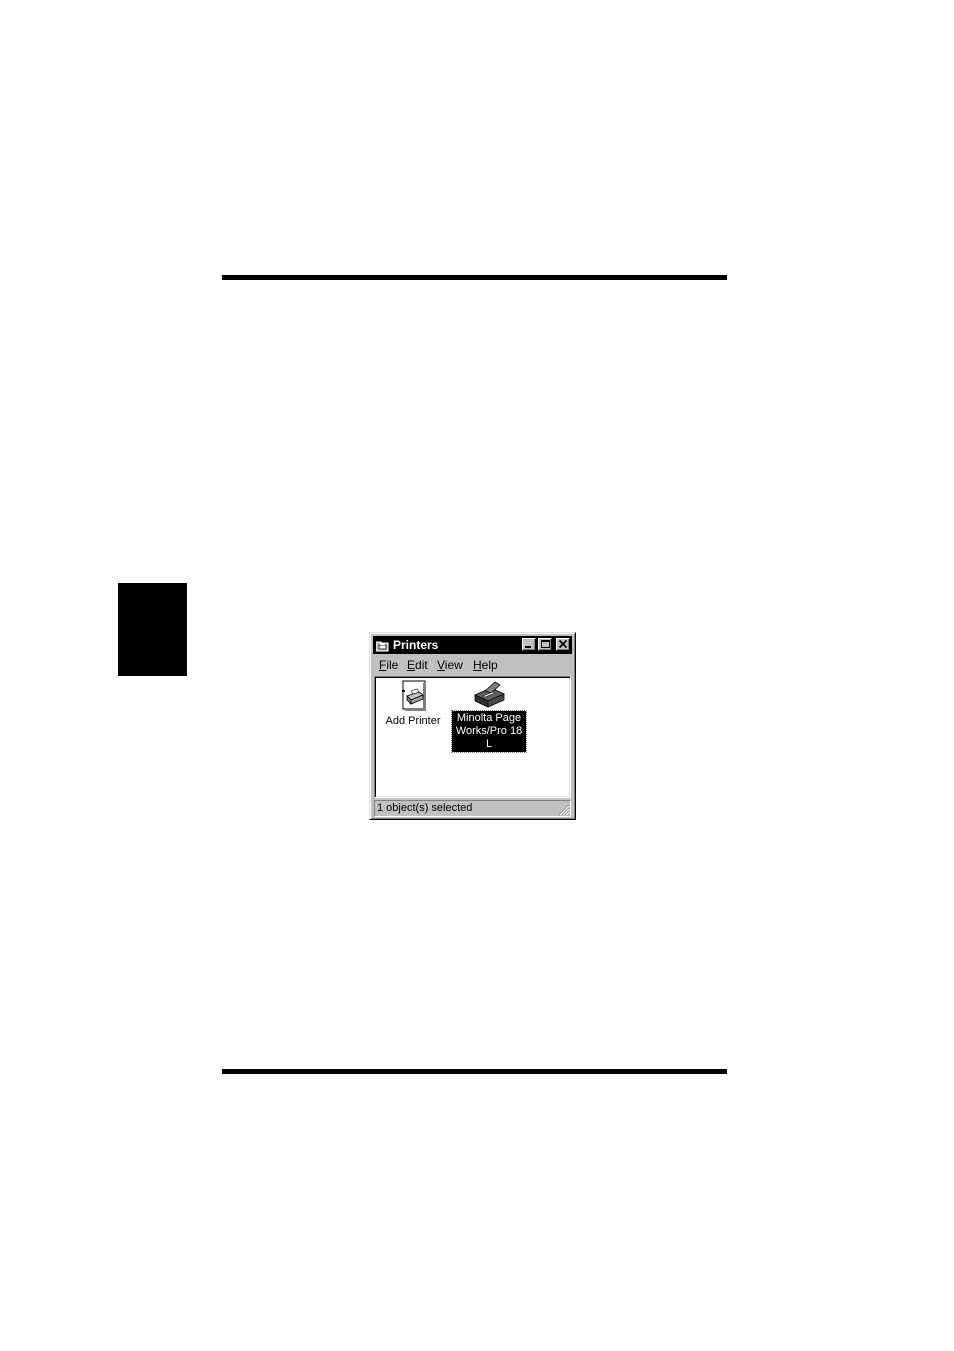 This screenshot has height=1351, width=954. I want to click on printers-folder-icon, so click(382, 645).